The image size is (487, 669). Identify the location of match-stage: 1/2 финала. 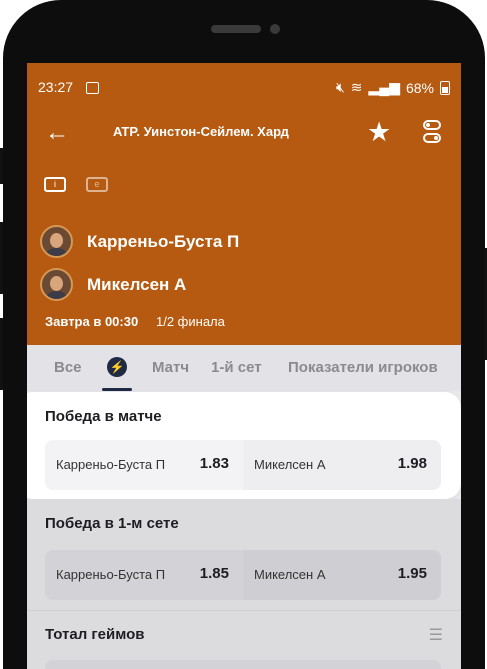
(190, 321).